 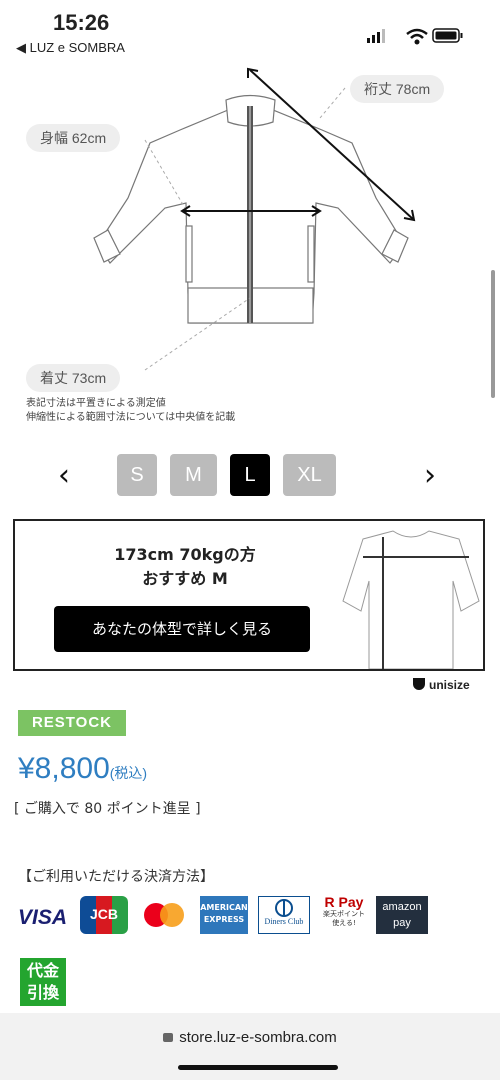 What do you see at coordinates (96, 403) in the screenshot?
I see `measure-note-1: 表記寸法は平置きによる測定値` at bounding box center [96, 403].